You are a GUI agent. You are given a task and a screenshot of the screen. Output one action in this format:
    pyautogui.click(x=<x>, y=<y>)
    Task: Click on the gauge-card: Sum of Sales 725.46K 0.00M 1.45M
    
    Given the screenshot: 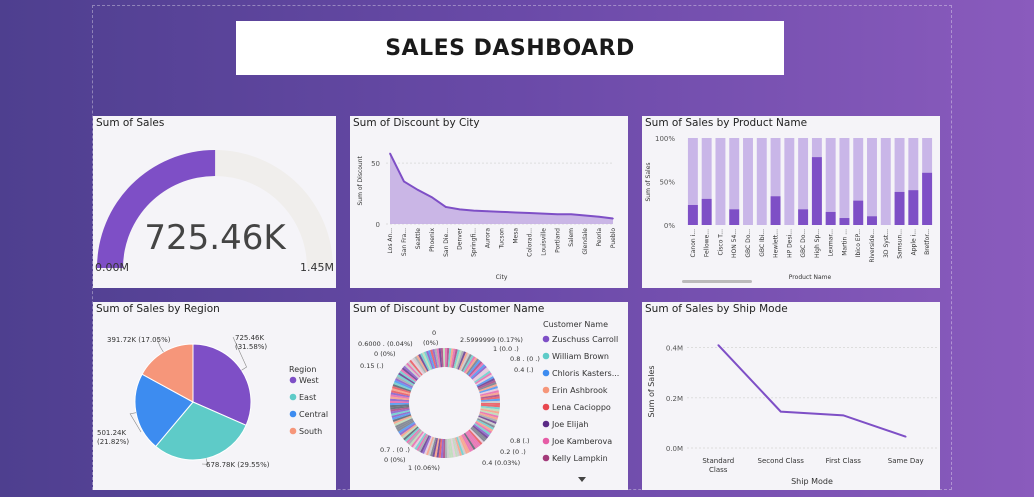 What is the action you would take?
    pyautogui.click(x=214, y=202)
    